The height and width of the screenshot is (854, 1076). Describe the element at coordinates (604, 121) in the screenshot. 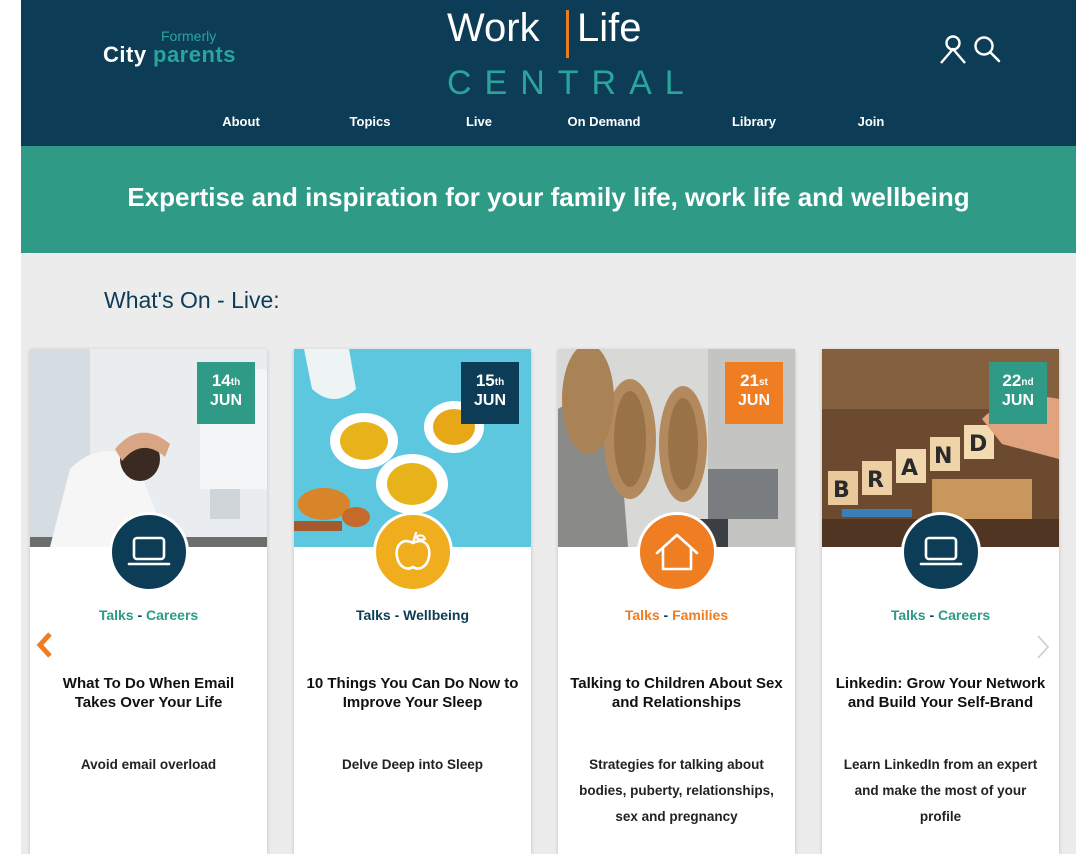

I see `nav-on-demand: On Demand` at that location.